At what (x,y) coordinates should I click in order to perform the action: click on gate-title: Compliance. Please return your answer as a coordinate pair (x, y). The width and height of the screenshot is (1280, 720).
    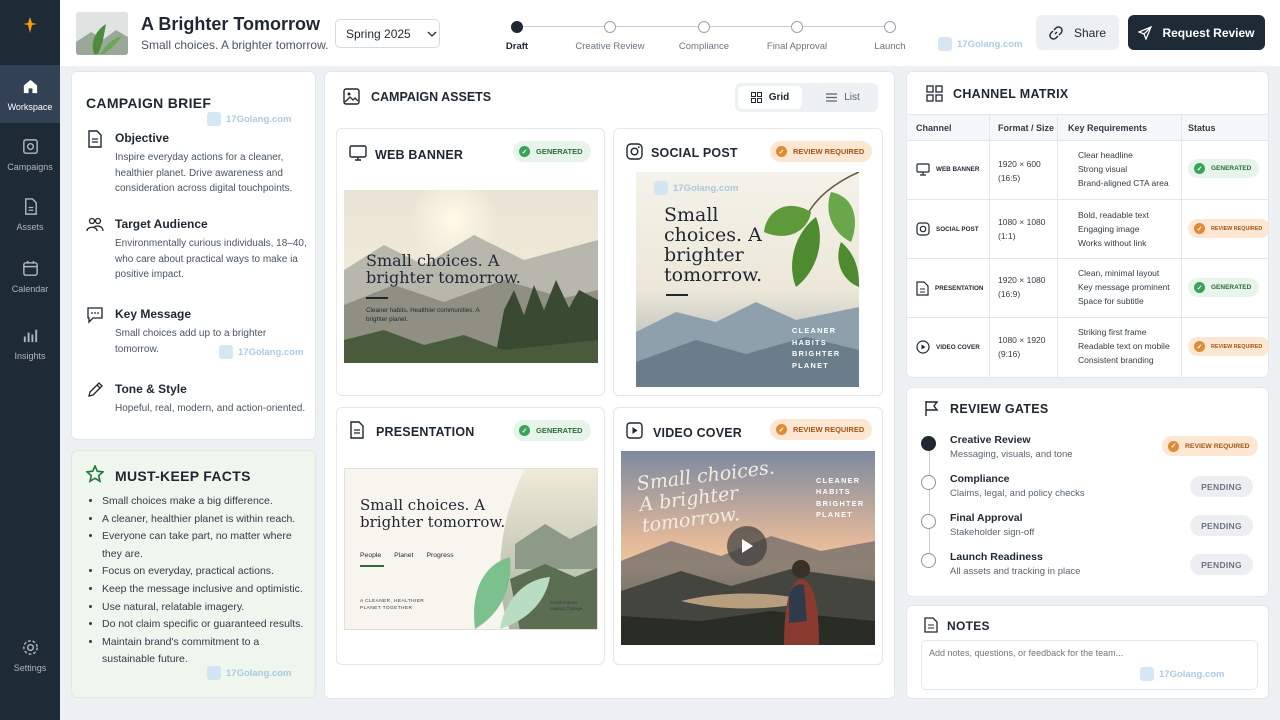
    Looking at the image, I should click on (980, 479).